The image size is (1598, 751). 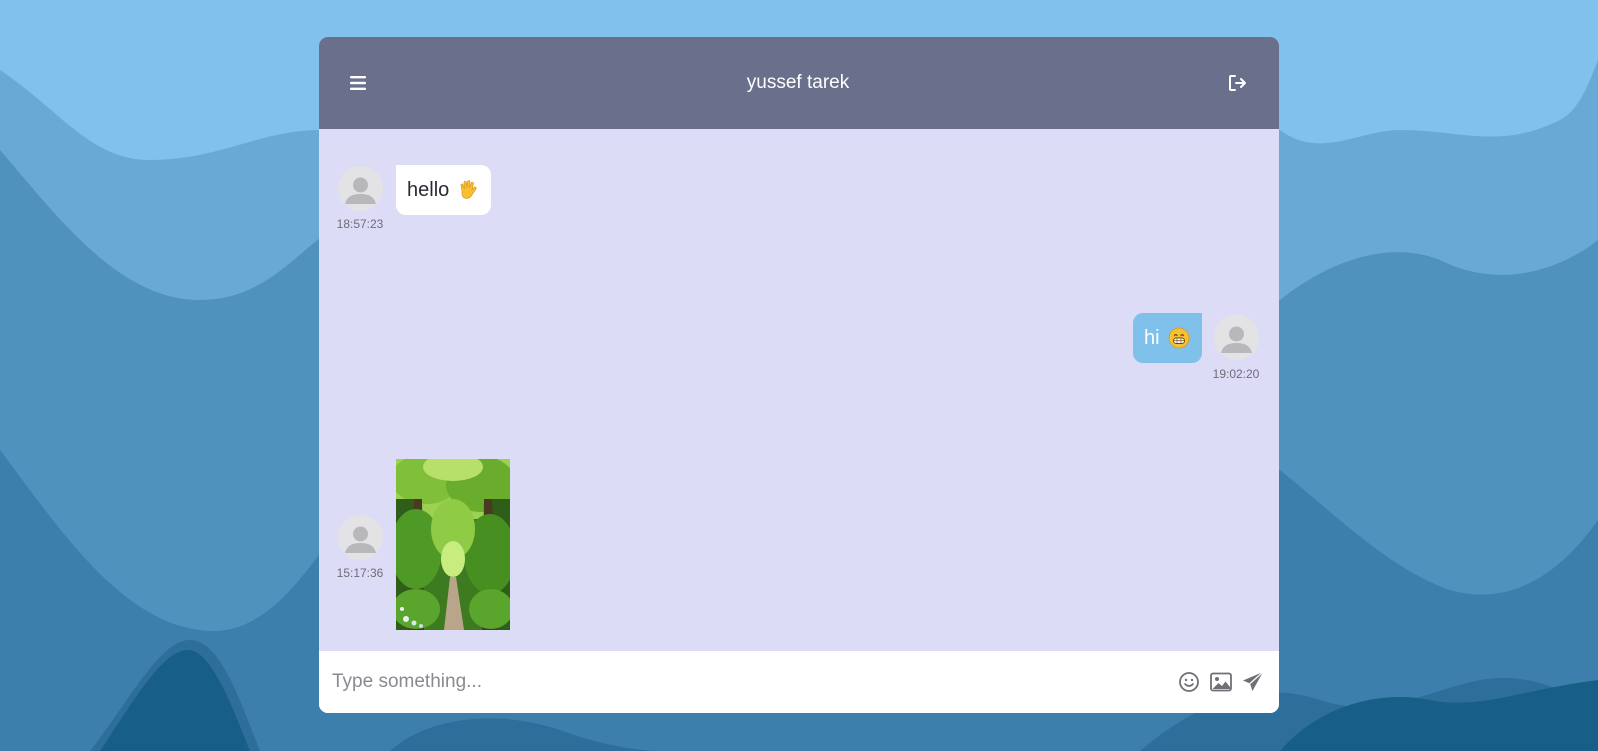 I want to click on message-text: hello, so click(x=428, y=189).